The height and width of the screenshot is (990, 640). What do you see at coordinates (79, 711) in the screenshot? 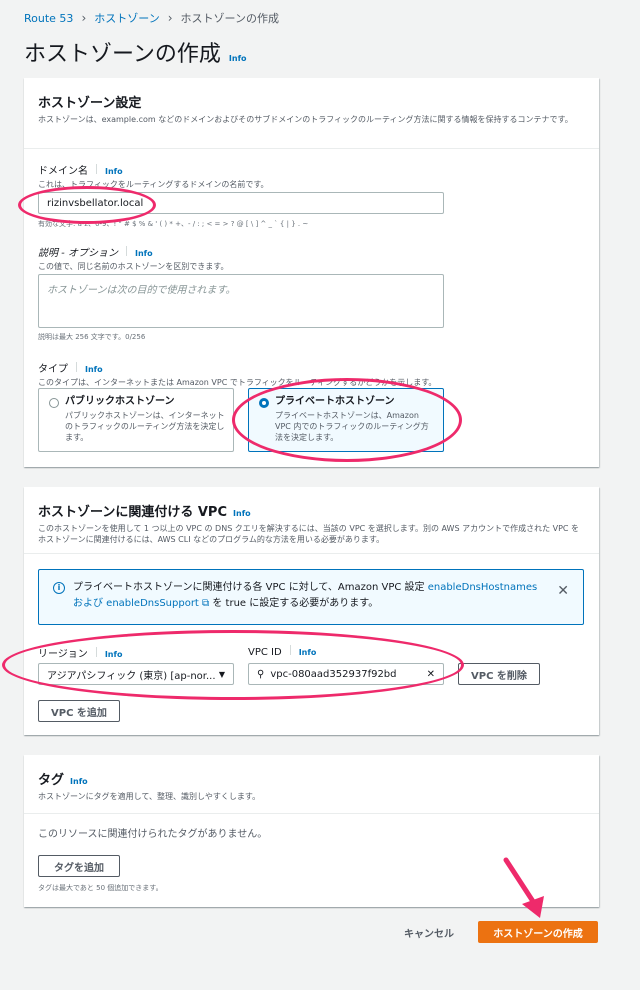
I see `add-vpc-button: VPC を追加` at bounding box center [79, 711].